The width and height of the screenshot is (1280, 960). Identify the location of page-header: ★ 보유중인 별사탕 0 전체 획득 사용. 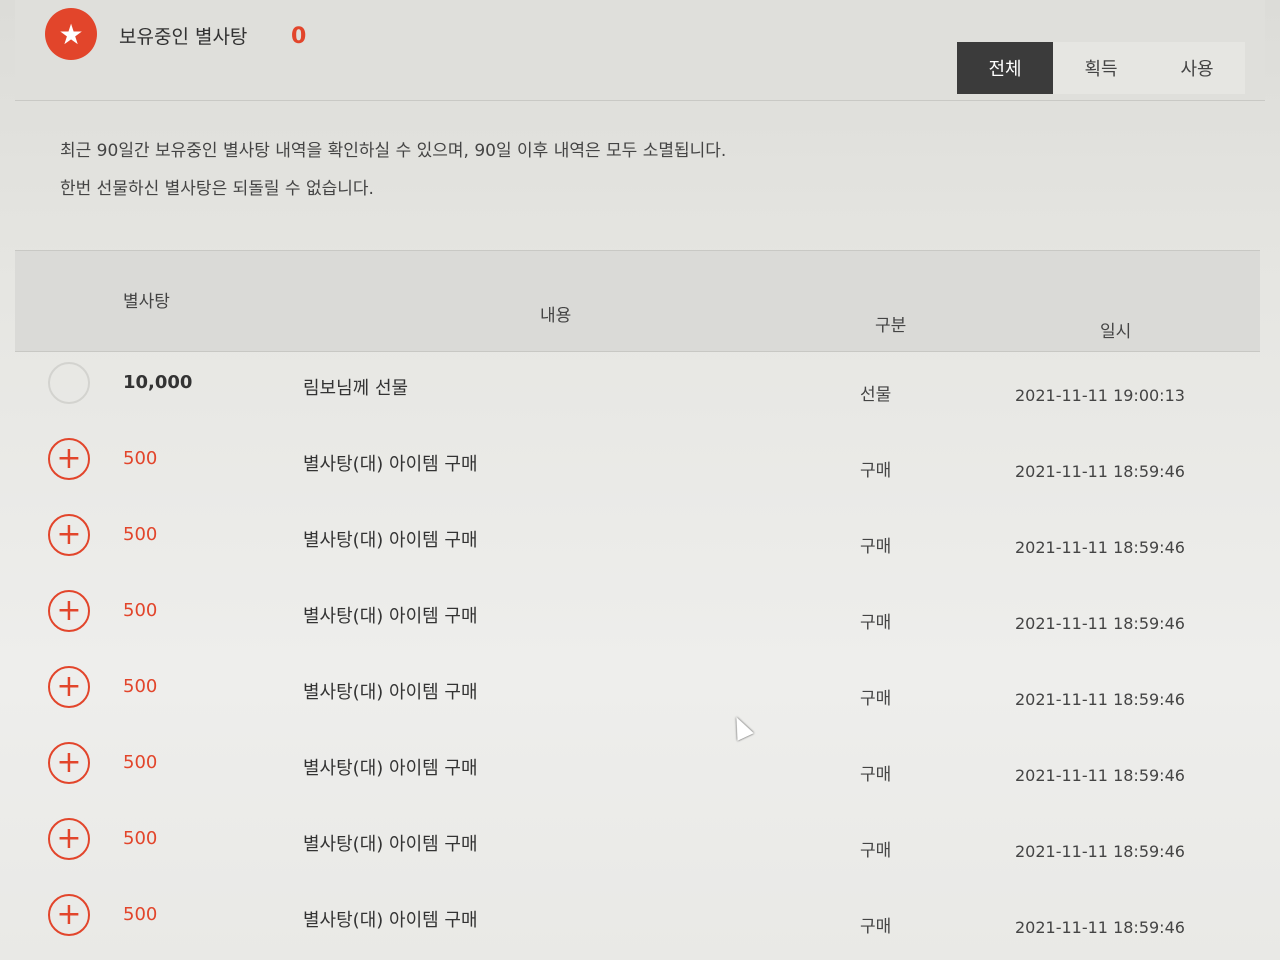
(640, 50).